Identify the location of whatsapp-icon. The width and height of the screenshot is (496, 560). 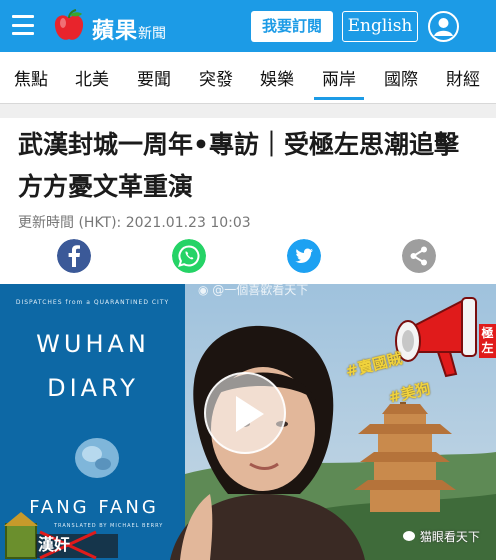
(189, 256).